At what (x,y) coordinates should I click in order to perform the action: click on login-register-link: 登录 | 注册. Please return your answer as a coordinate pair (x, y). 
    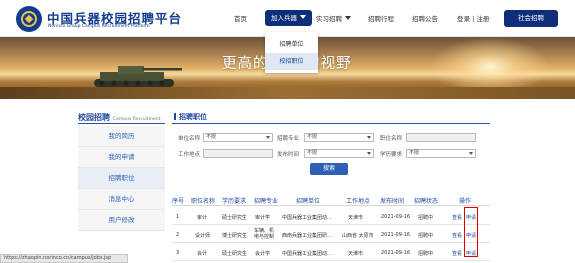
    Looking at the image, I should click on (473, 18).